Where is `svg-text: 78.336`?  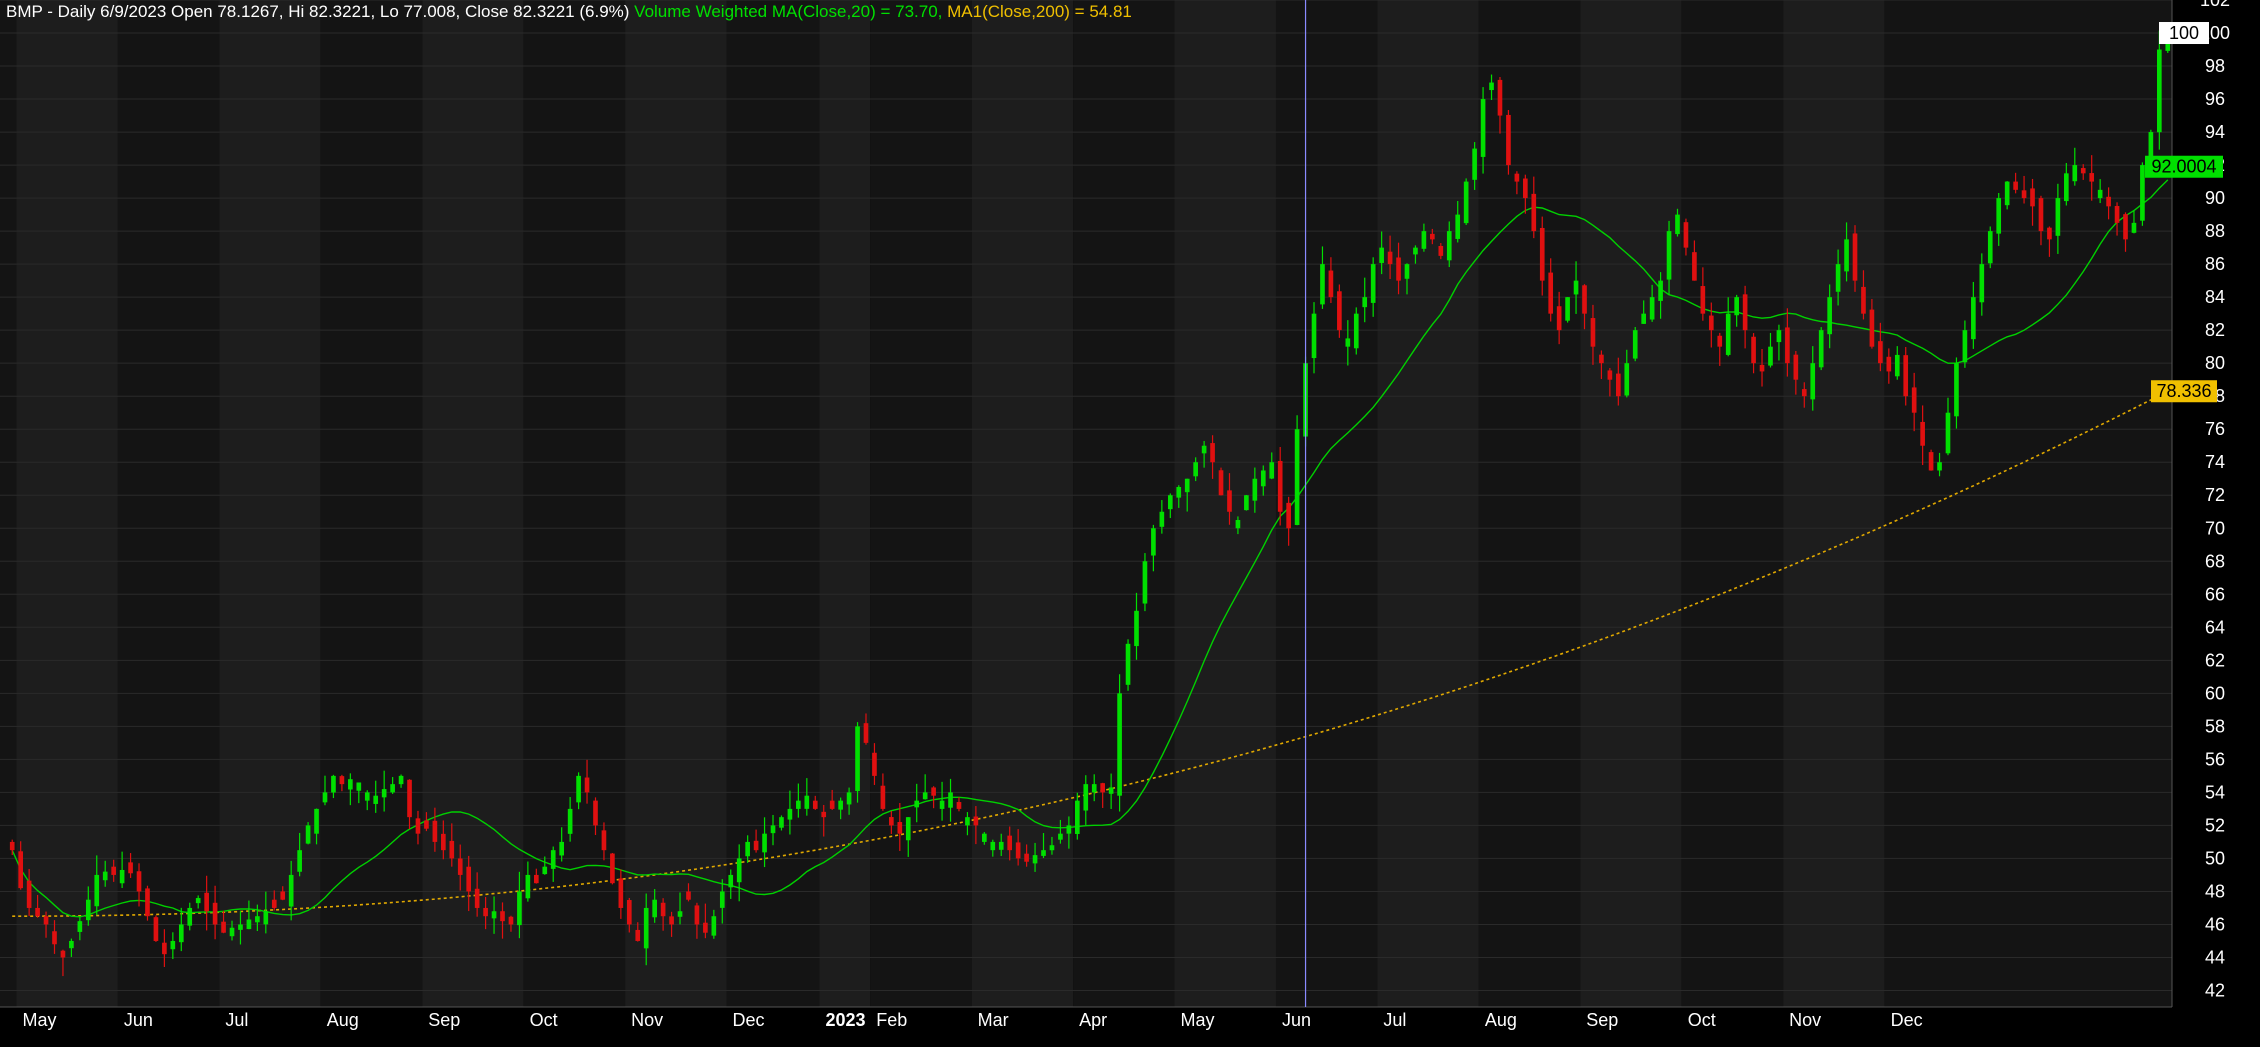 svg-text: 78.336 is located at coordinates (2183, 391).